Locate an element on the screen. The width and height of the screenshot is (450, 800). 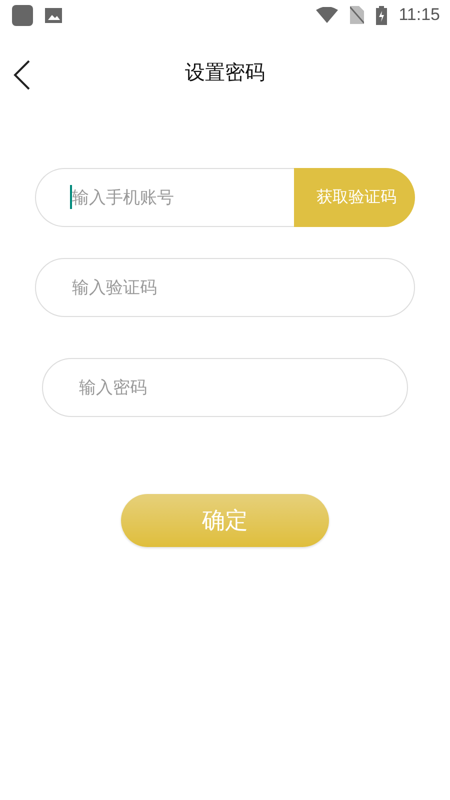
input-field: 输入密码 is located at coordinates (225, 387).